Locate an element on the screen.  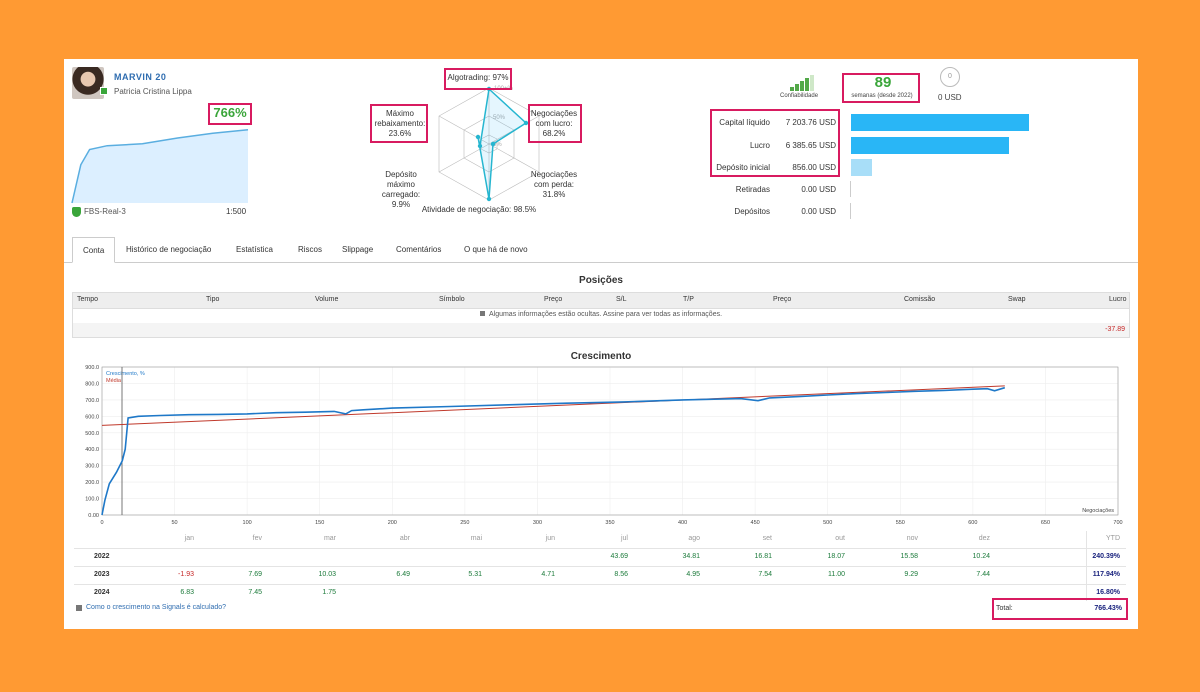
month-header: abr is located at coordinates (404, 538).